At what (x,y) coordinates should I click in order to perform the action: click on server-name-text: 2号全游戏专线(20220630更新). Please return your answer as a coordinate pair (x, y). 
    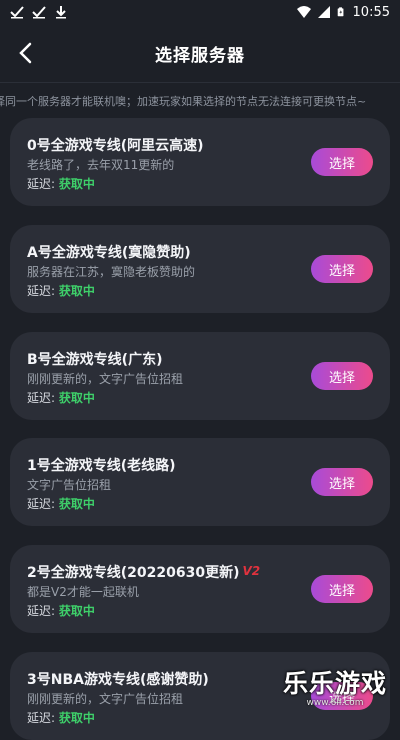
    Looking at the image, I should click on (133, 573).